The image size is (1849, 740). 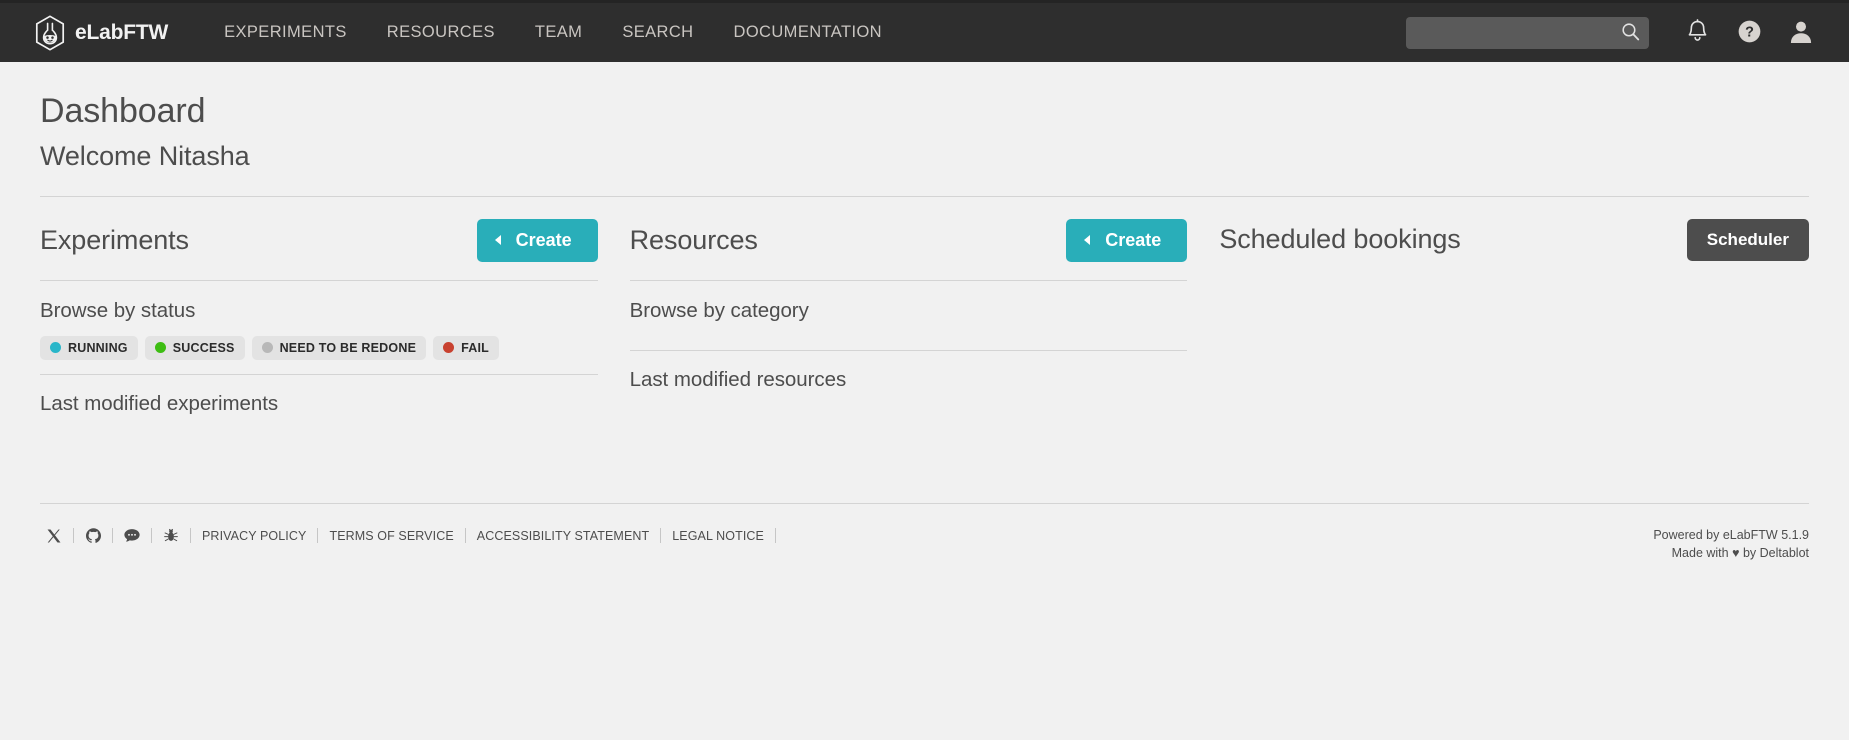 I want to click on brand-name: eLabFTW, so click(x=122, y=32).